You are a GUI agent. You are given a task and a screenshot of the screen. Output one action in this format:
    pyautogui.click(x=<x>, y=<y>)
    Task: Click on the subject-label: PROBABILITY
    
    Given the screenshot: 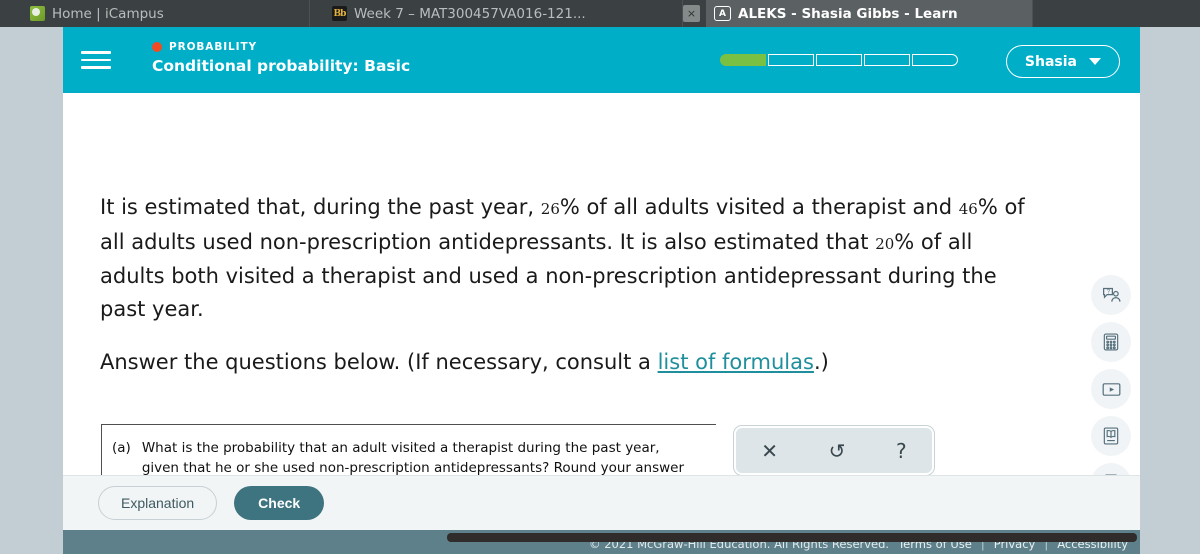 What is the action you would take?
    pyautogui.click(x=213, y=47)
    